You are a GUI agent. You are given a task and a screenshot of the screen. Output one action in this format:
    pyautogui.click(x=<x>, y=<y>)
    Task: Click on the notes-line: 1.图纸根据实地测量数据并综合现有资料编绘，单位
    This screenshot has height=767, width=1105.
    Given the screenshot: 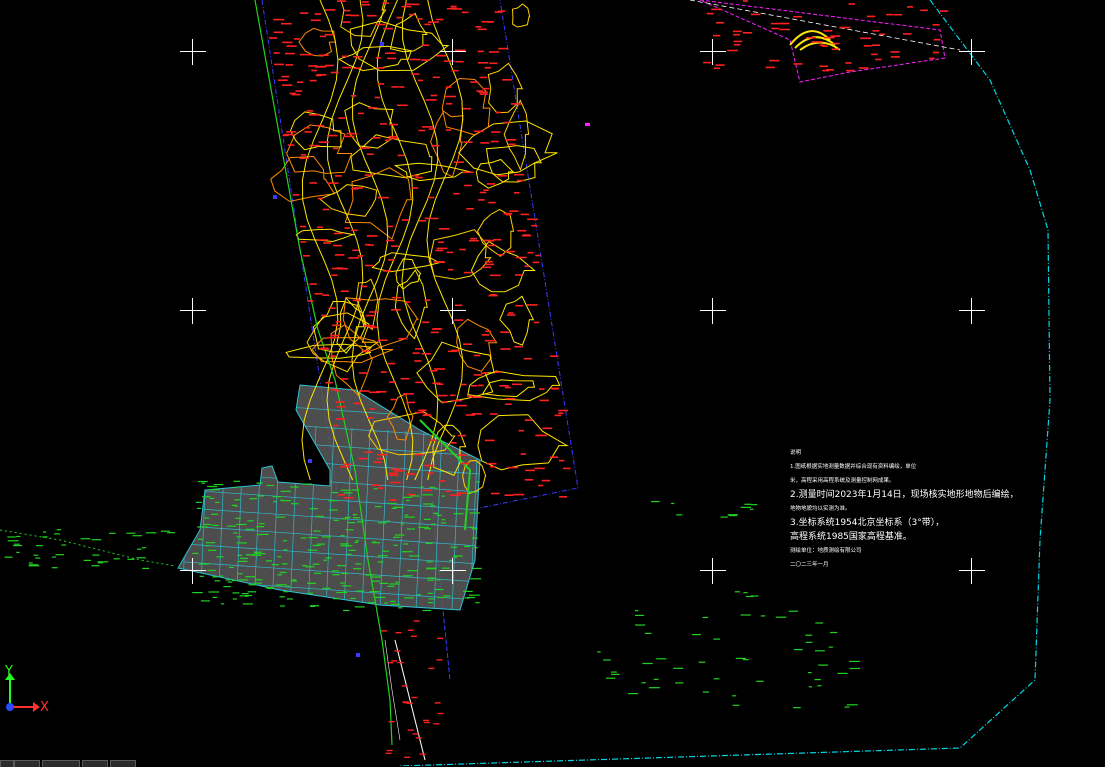 What is the action you would take?
    pyautogui.click(x=853, y=467)
    